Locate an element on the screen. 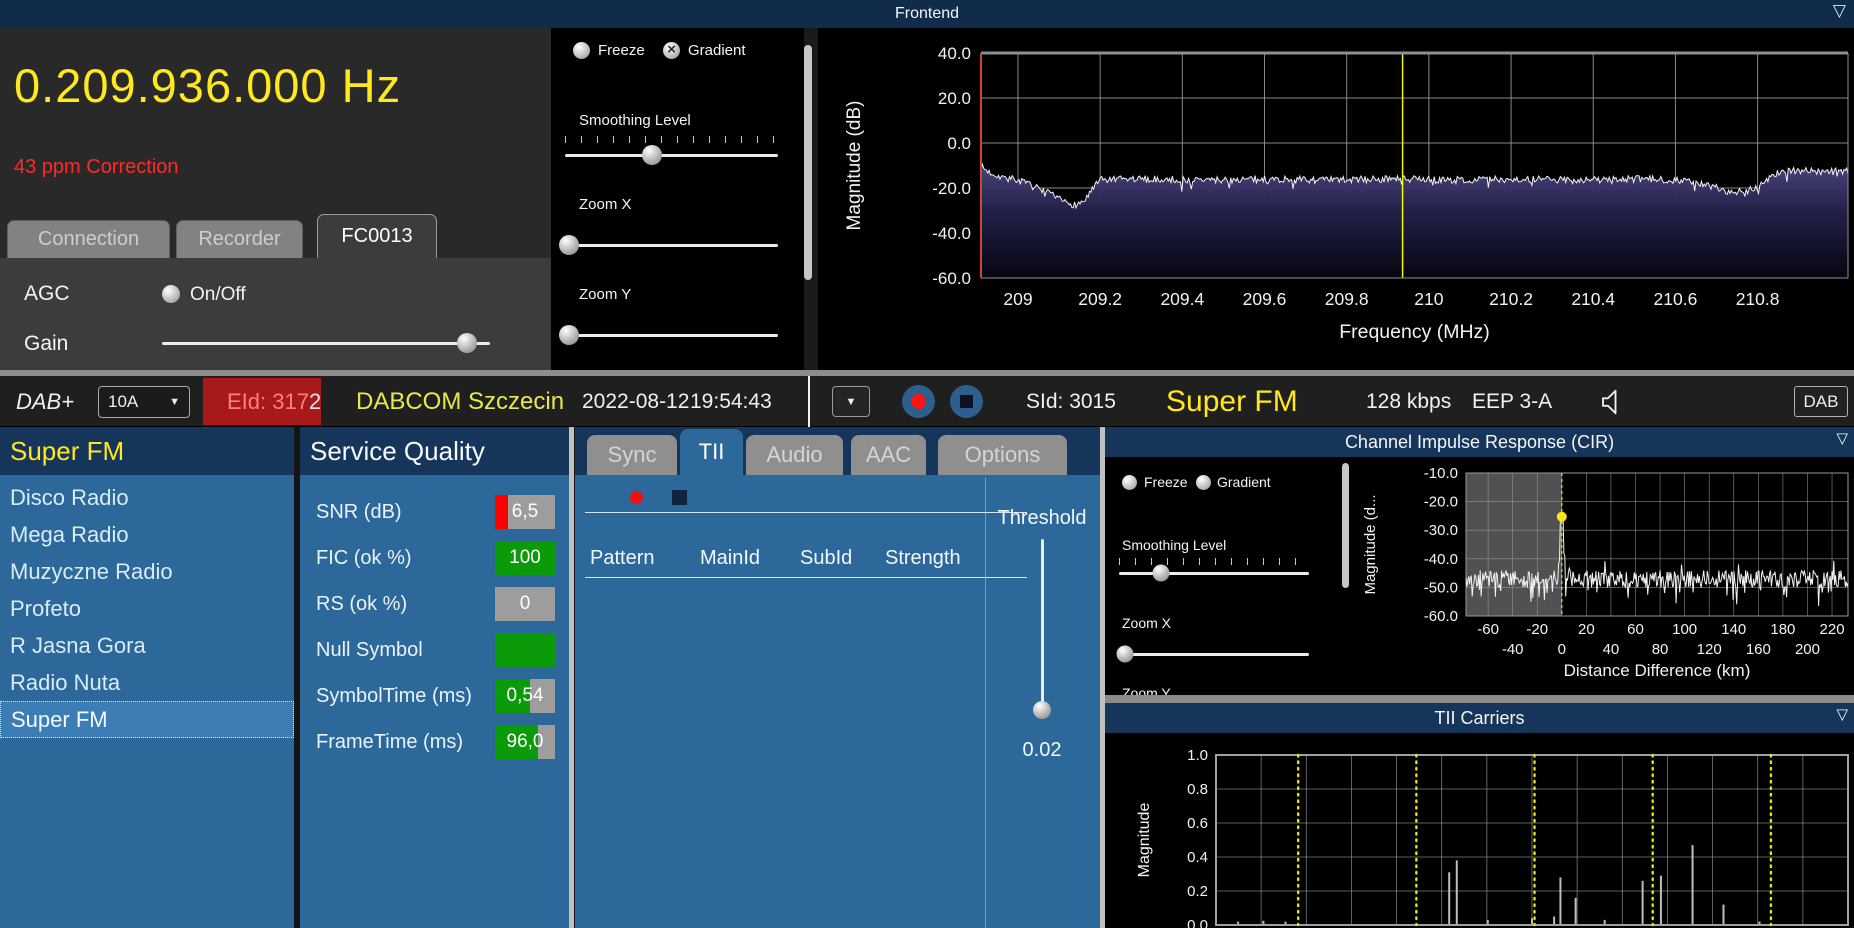 The image size is (1854, 928). agc-radio is located at coordinates (171, 294).